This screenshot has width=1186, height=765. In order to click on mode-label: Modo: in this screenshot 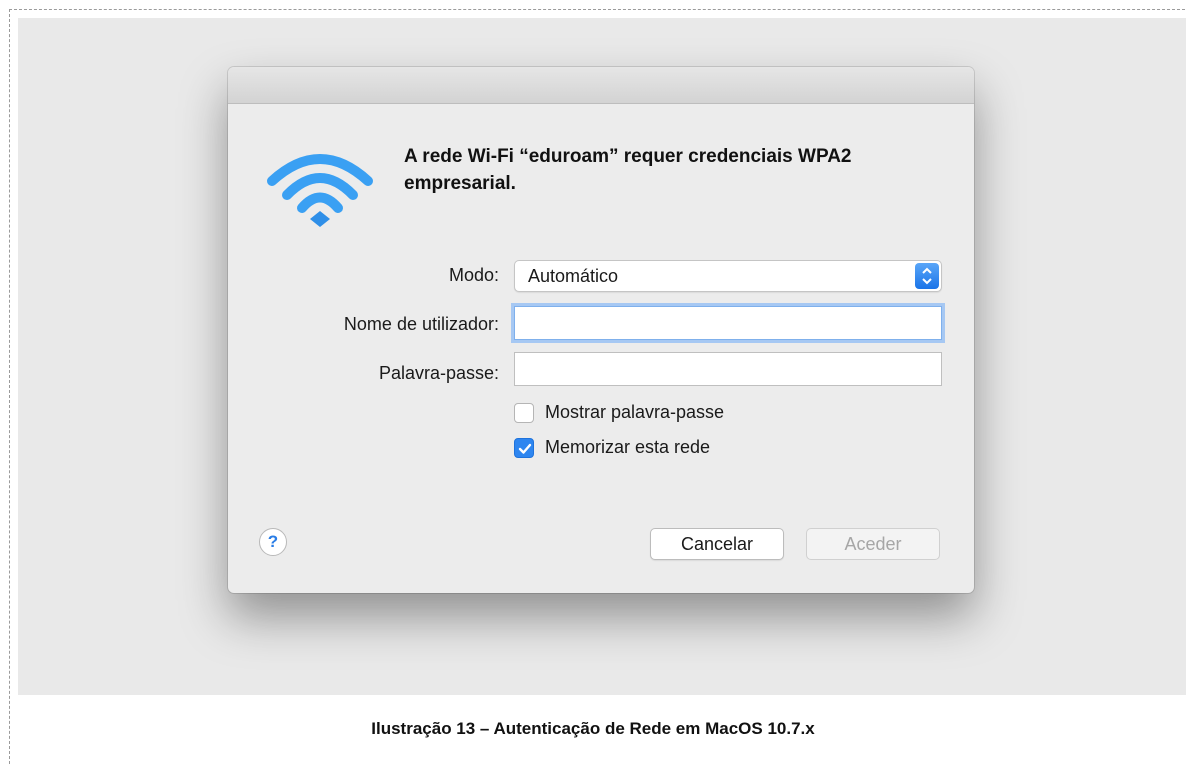, I will do `click(473, 275)`.